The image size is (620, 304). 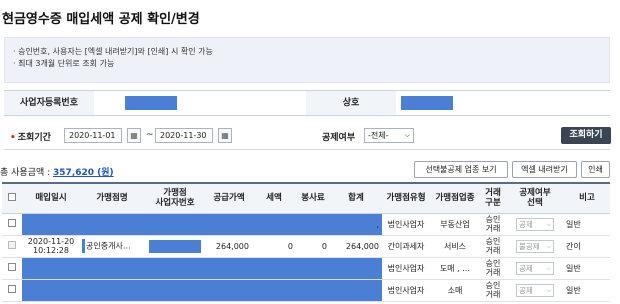 I want to click on info-line-2: · 최대 3개월 단위로 조회 가능, so click(x=64, y=63).